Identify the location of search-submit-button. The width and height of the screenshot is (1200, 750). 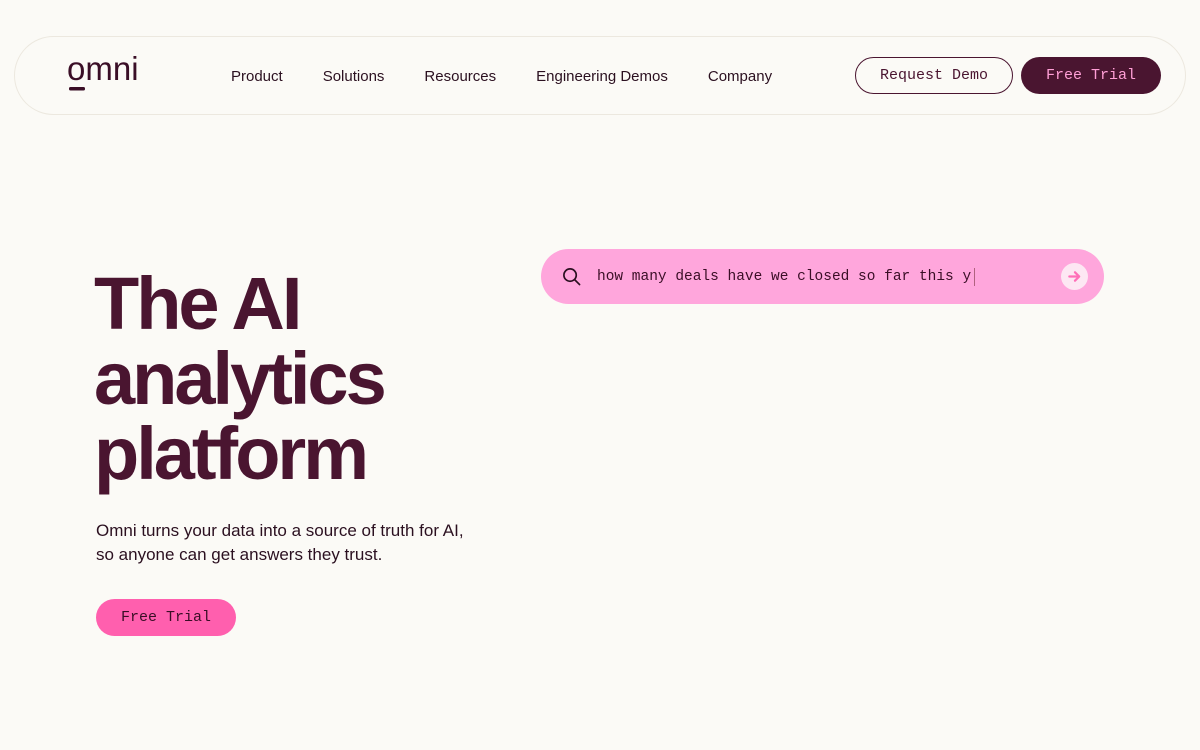
(1074, 276).